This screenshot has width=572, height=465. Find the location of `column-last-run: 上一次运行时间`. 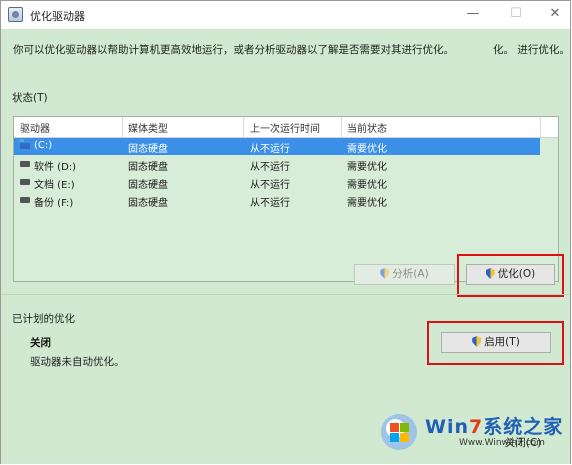

column-last-run: 上一次运行时间 is located at coordinates (285, 127).